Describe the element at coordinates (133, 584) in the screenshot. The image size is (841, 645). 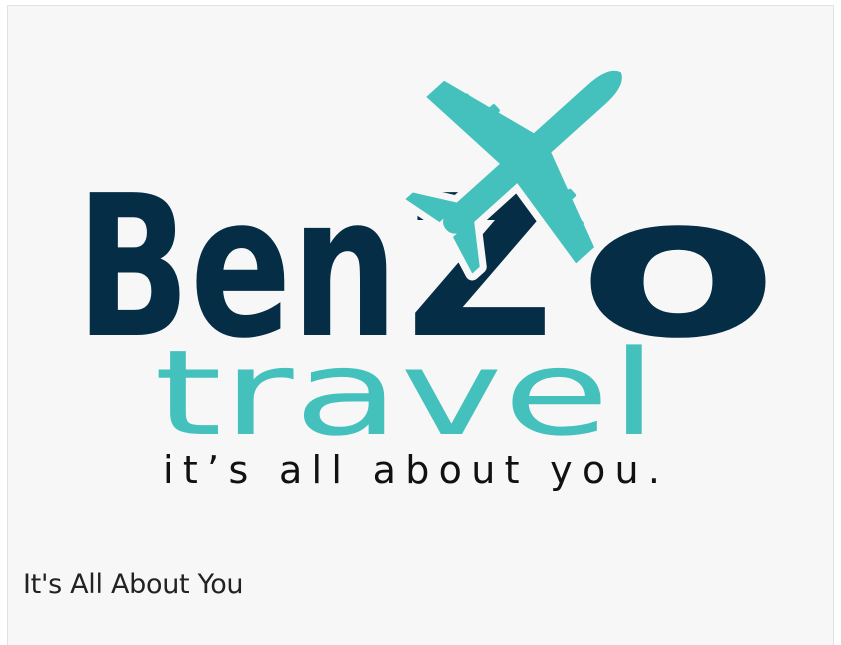
I see `caption-text: It's All About You` at that location.